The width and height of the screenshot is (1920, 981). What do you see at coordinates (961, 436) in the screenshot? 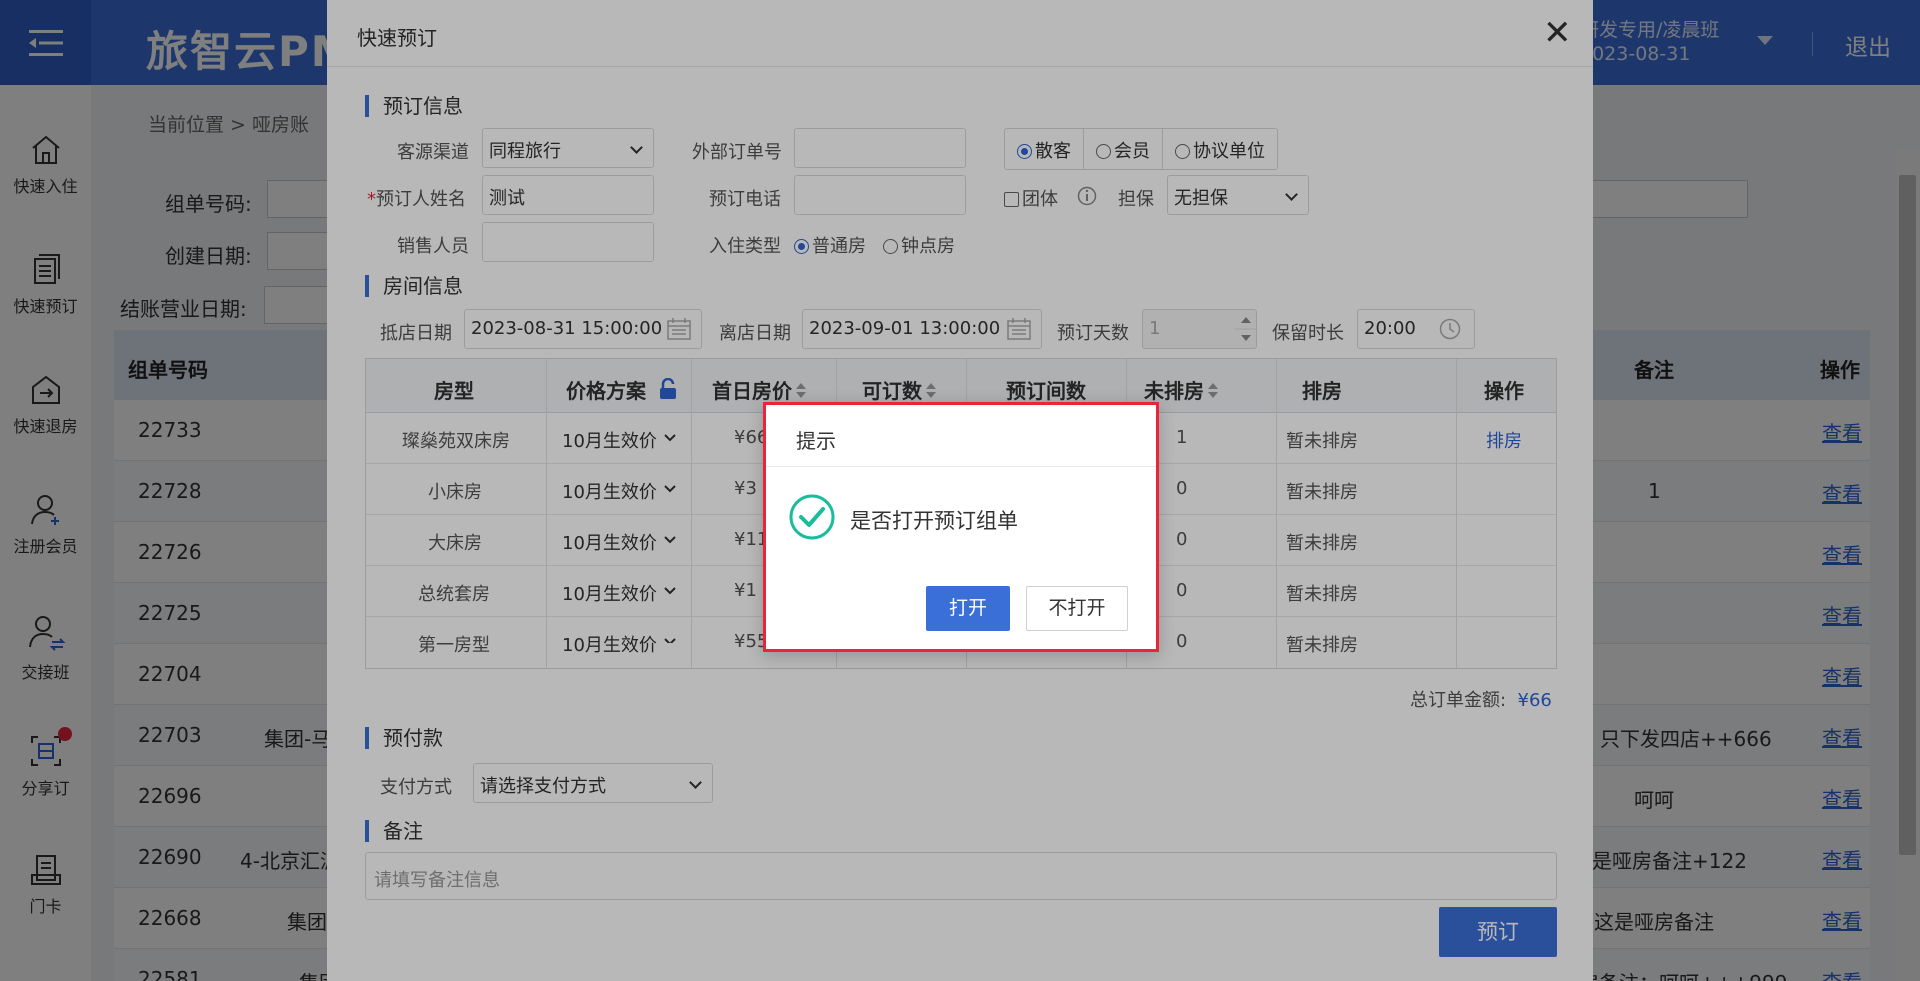
I see `confirm-header: 提示` at bounding box center [961, 436].